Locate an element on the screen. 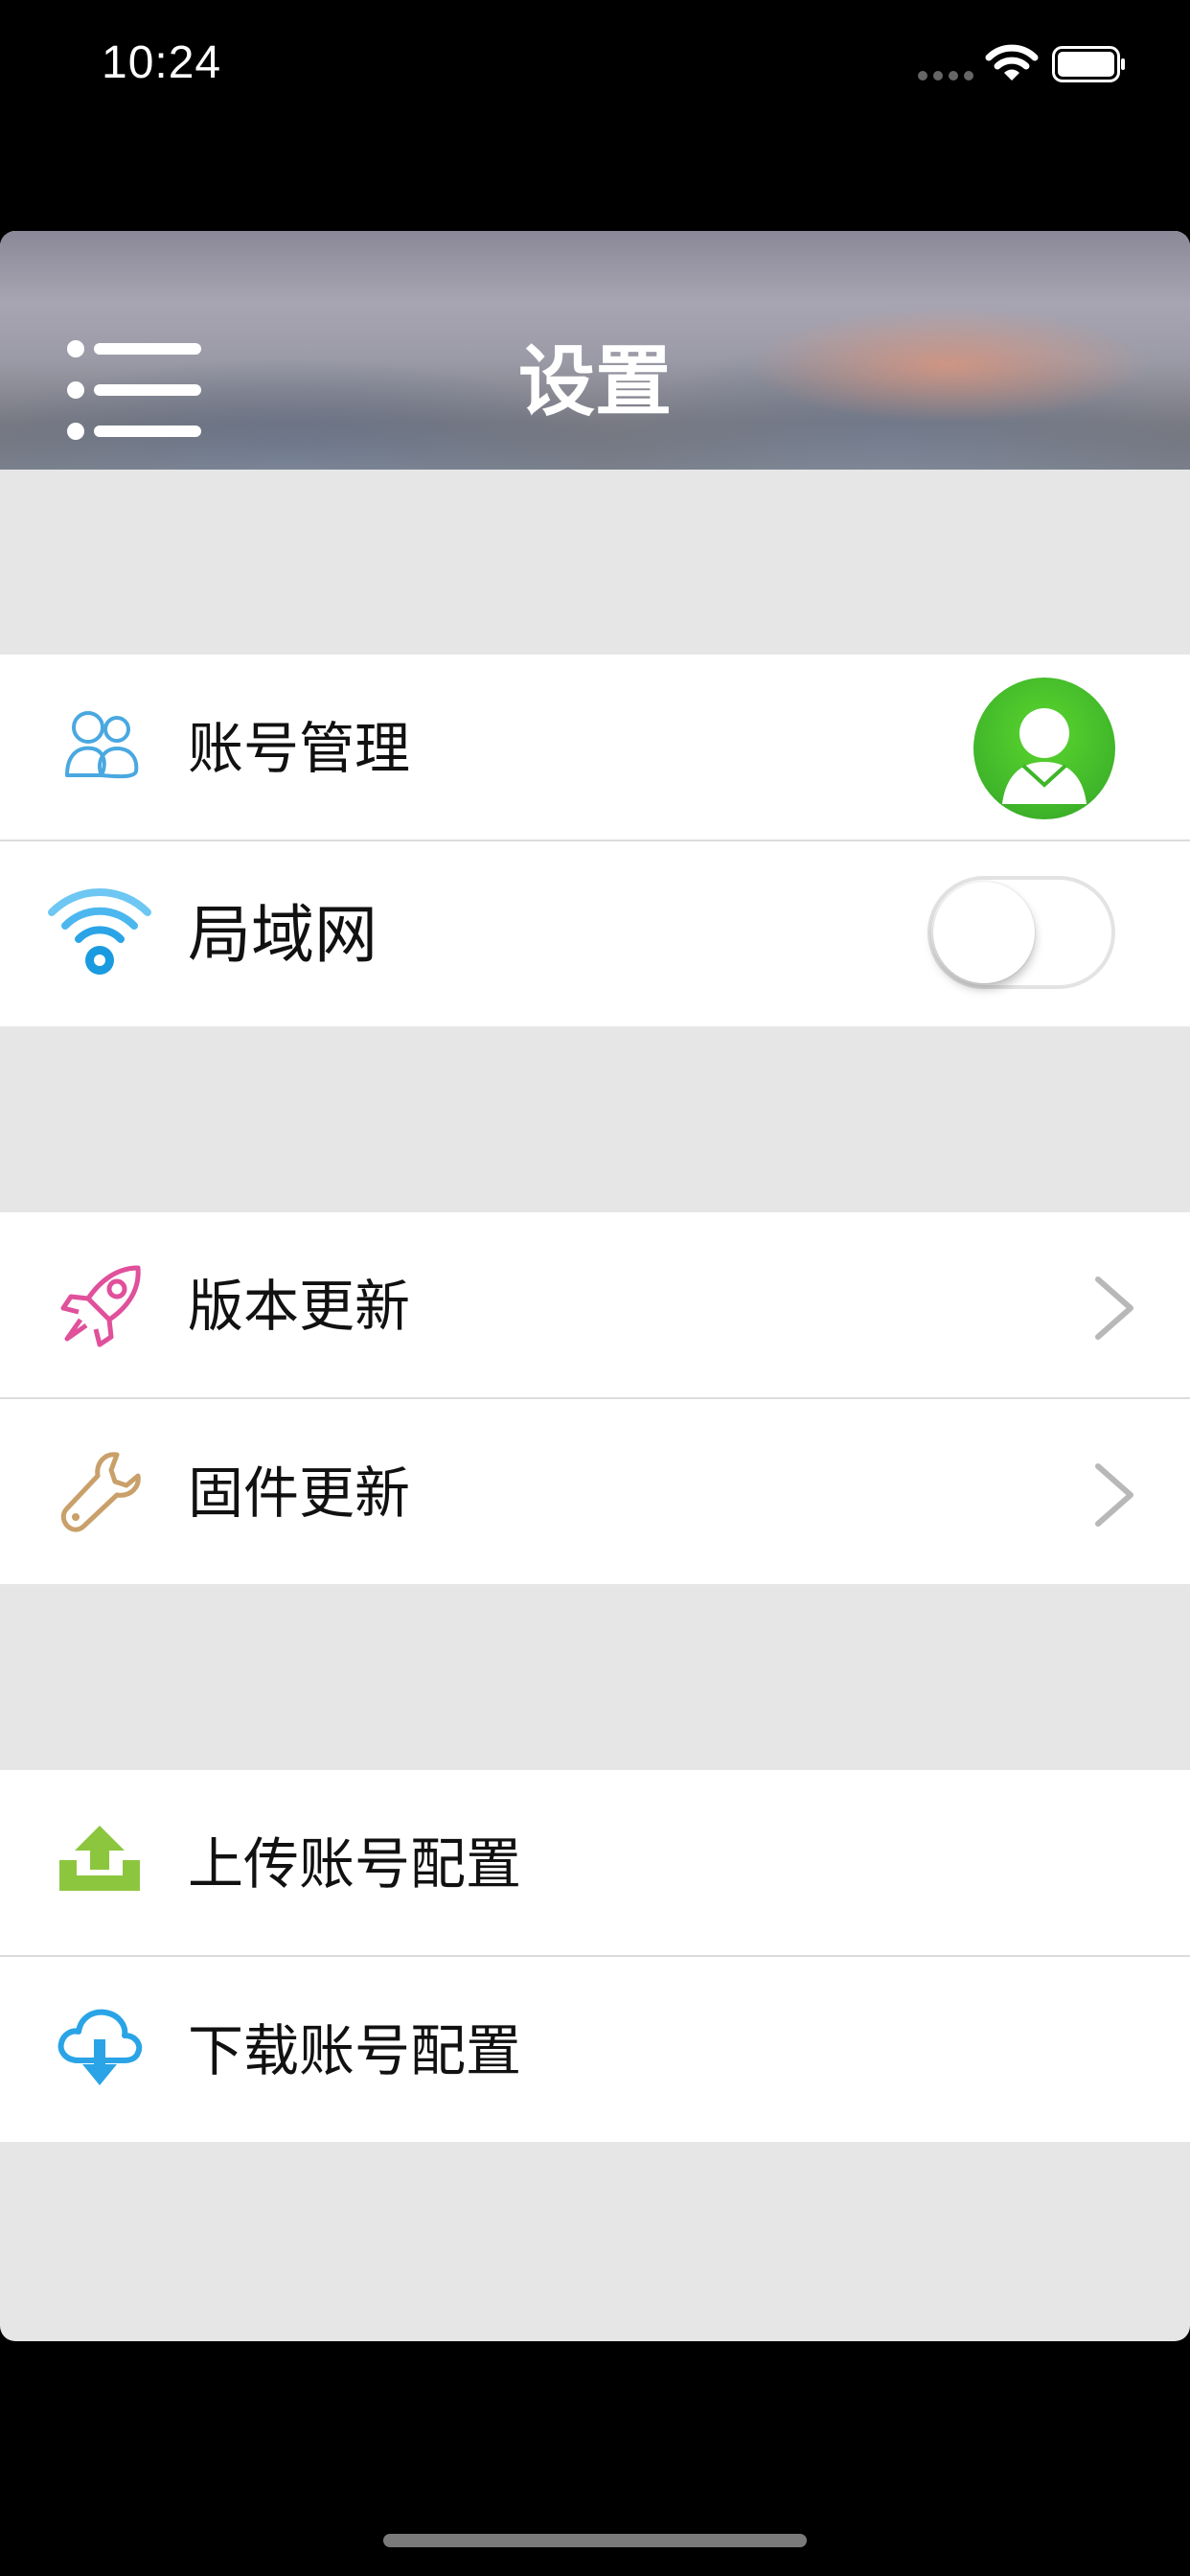  row-label: 版本更新 is located at coordinates (300, 1306).